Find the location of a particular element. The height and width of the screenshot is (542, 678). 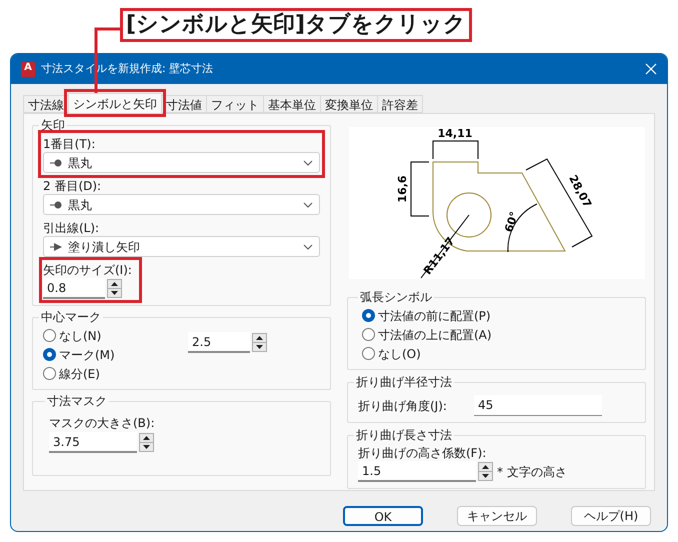

tab: 許容差 is located at coordinates (400, 104).